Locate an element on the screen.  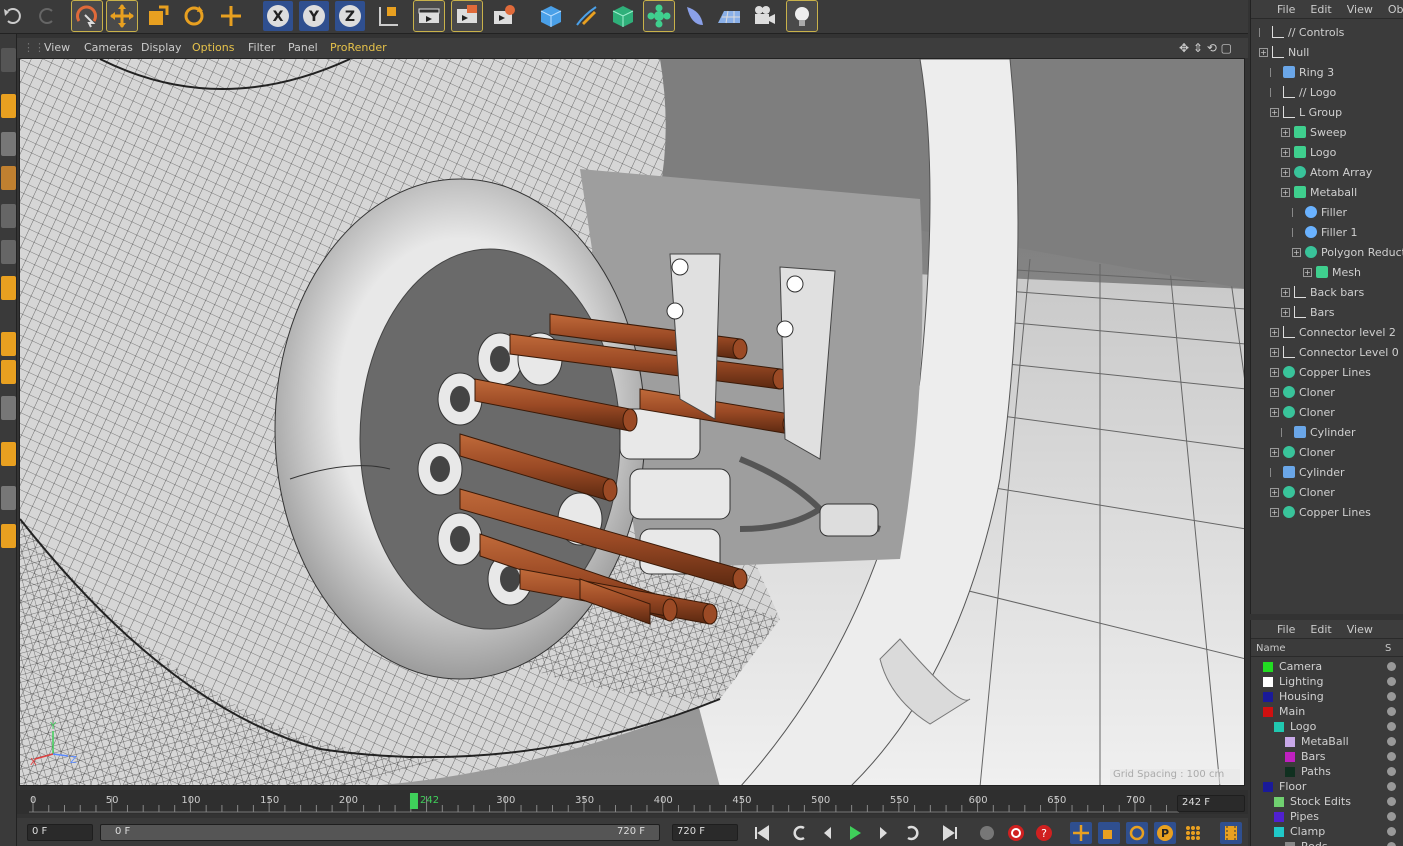
start-frame-field: 0 F is located at coordinates (60, 832).